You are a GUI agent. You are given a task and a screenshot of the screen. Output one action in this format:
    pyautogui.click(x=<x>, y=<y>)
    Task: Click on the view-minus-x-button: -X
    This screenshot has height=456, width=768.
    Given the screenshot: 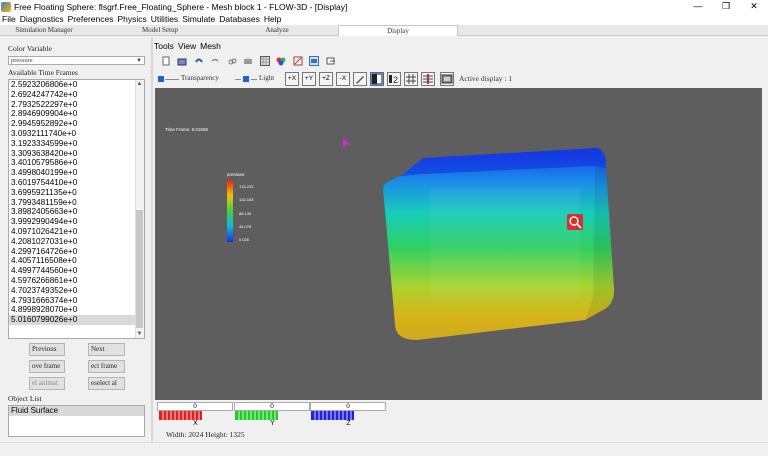 What is the action you would take?
    pyautogui.click(x=343, y=79)
    